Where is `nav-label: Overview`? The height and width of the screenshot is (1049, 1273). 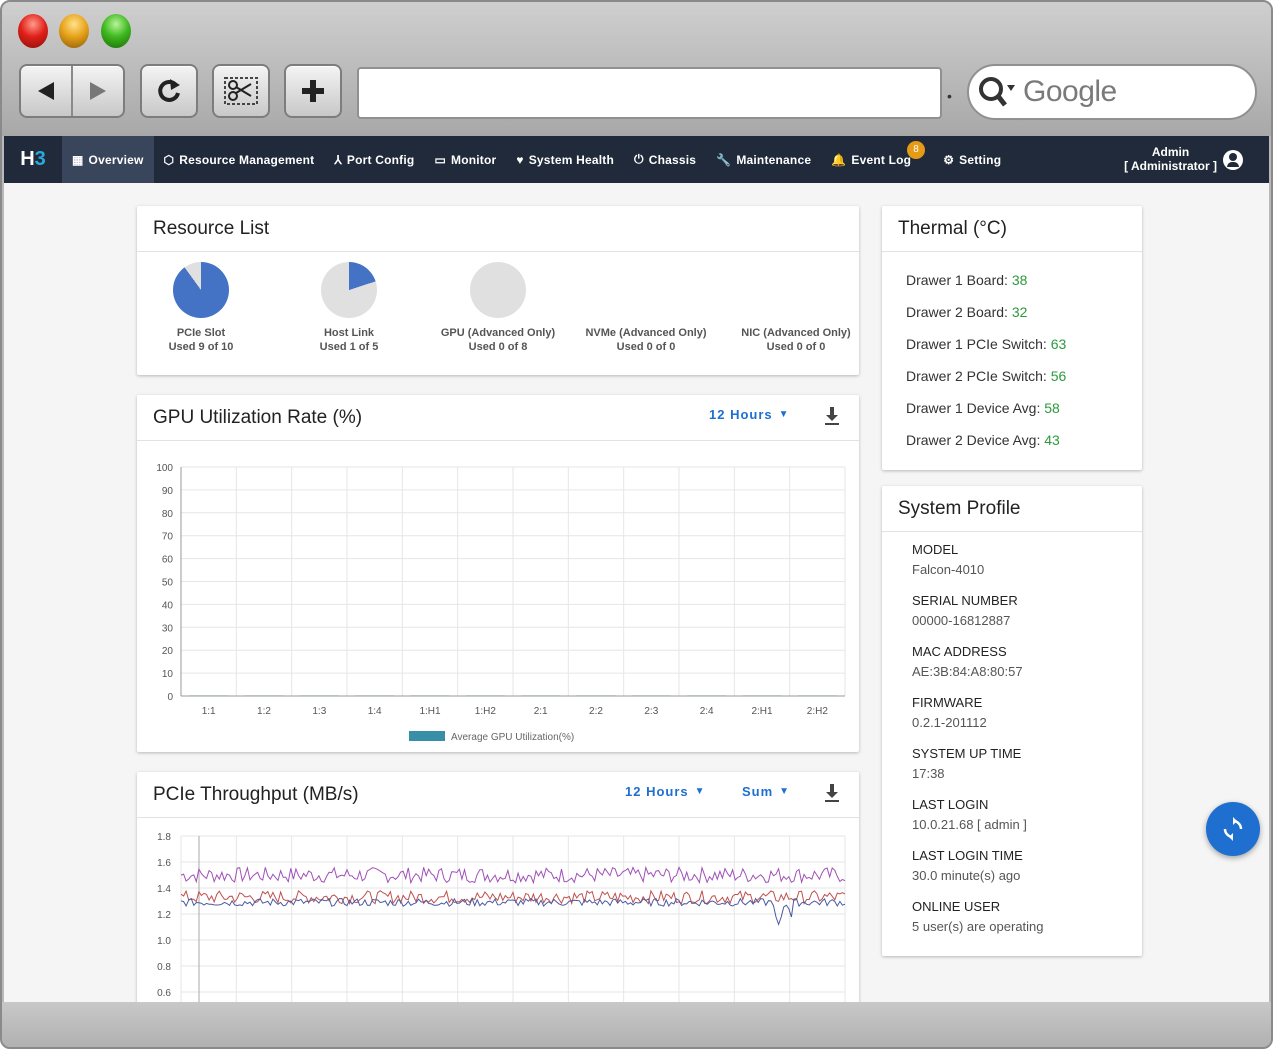 nav-label: Overview is located at coordinates (116, 159).